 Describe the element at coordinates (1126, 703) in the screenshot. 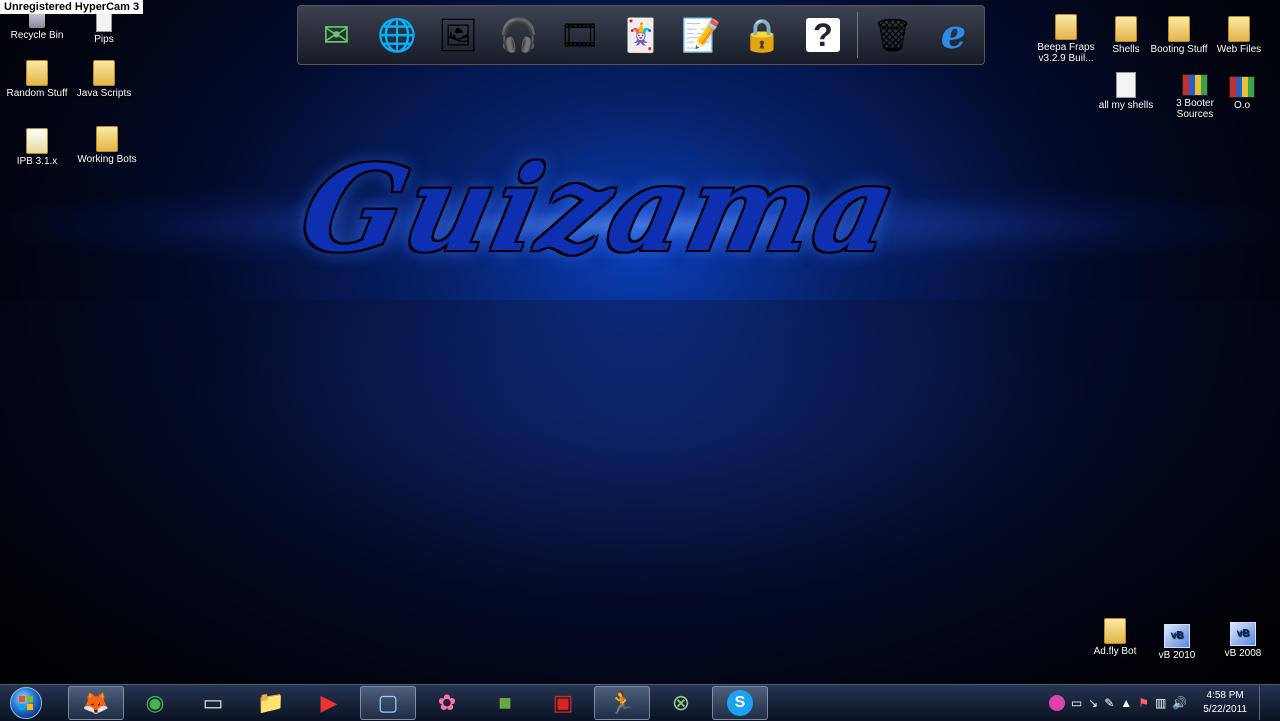

I see `tray-expand-icon: ▲` at that location.